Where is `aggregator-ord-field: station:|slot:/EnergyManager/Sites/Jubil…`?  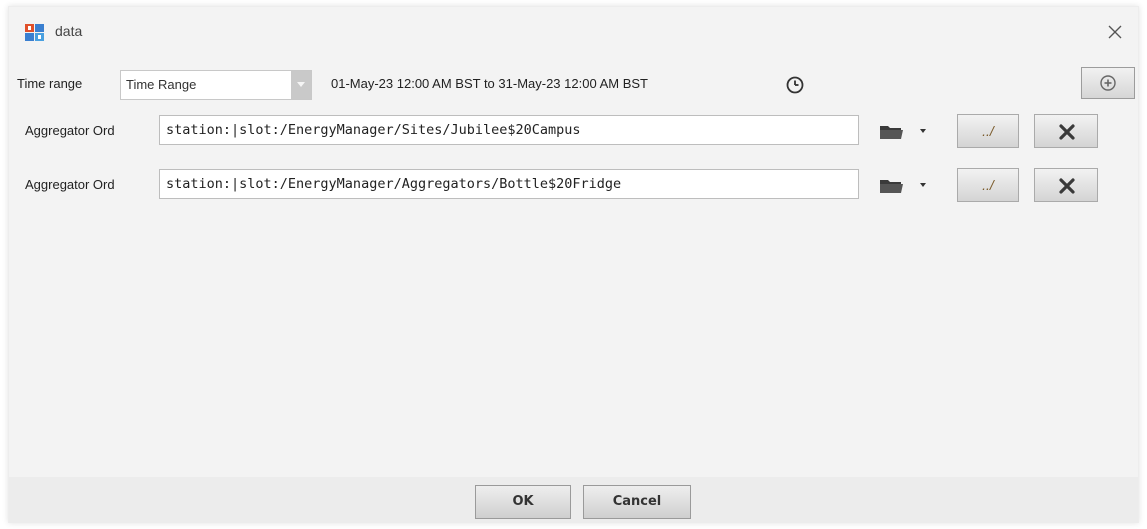
aggregator-ord-field: station:|slot:/EnergyManager/Sites/Jubil… is located at coordinates (509, 130).